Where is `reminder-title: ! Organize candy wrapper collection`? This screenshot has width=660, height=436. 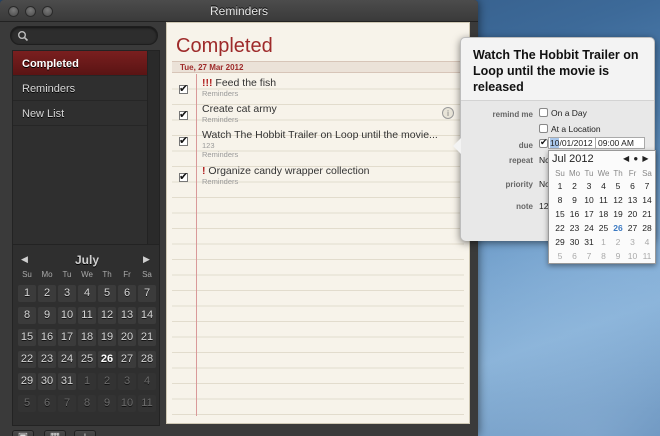
reminder-title: ! Organize candy wrapper collection is located at coordinates (286, 171).